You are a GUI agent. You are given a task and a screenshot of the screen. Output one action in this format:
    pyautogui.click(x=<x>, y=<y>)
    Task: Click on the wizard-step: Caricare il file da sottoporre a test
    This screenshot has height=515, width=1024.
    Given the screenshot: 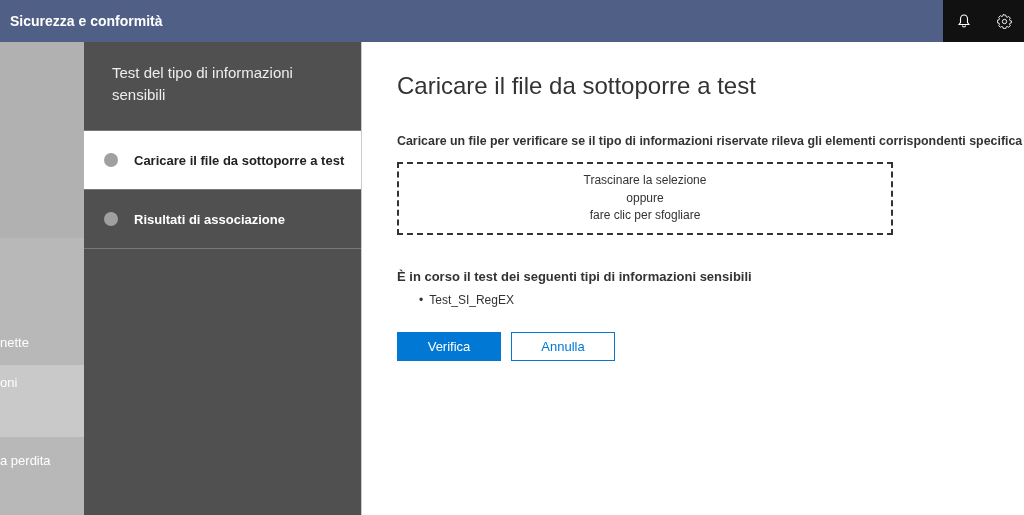 What is the action you would take?
    pyautogui.click(x=222, y=159)
    